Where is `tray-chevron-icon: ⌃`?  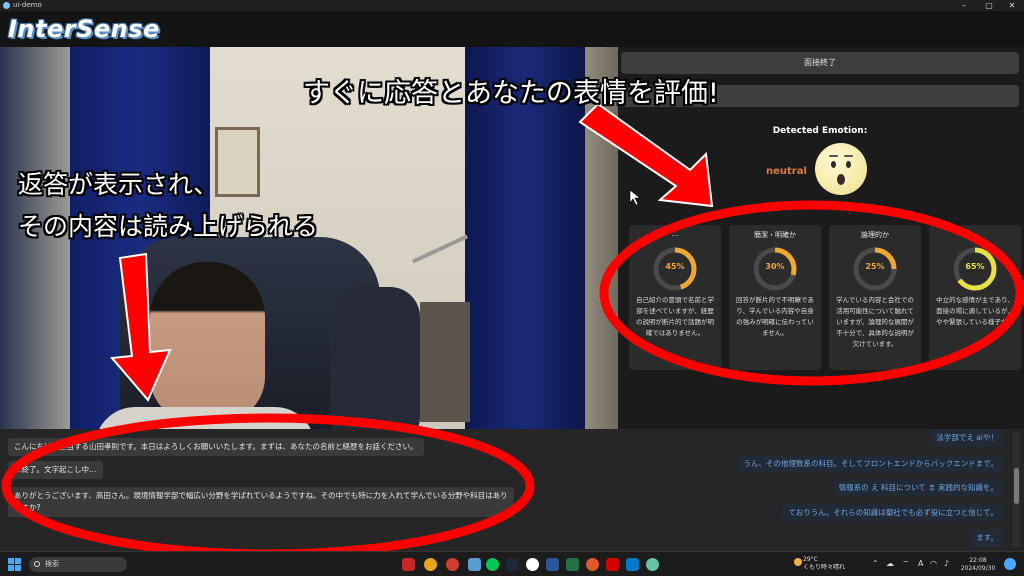 tray-chevron-icon: ⌃ is located at coordinates (875, 563).